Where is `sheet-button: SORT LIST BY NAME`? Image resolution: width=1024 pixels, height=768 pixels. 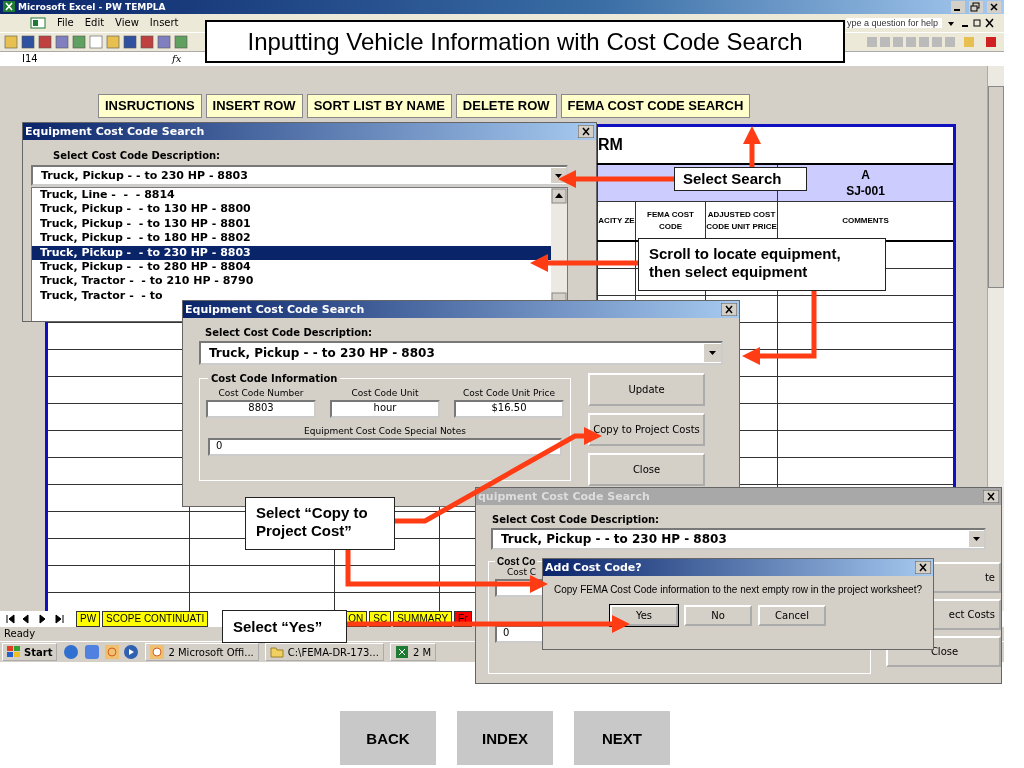
sheet-button: SORT LIST BY NAME is located at coordinates (379, 105).